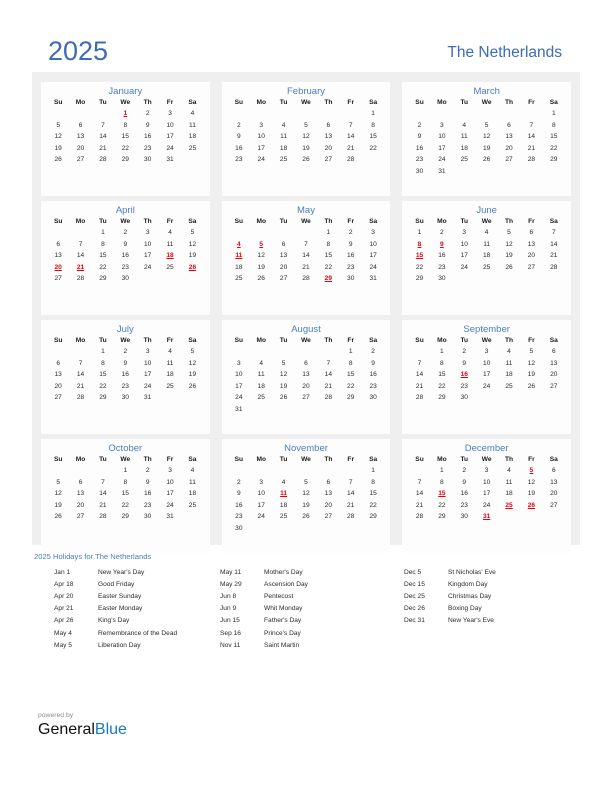 This screenshot has height=792, width=612. What do you see at coordinates (148, 256) in the screenshot?
I see `day-cell: 17` at bounding box center [148, 256].